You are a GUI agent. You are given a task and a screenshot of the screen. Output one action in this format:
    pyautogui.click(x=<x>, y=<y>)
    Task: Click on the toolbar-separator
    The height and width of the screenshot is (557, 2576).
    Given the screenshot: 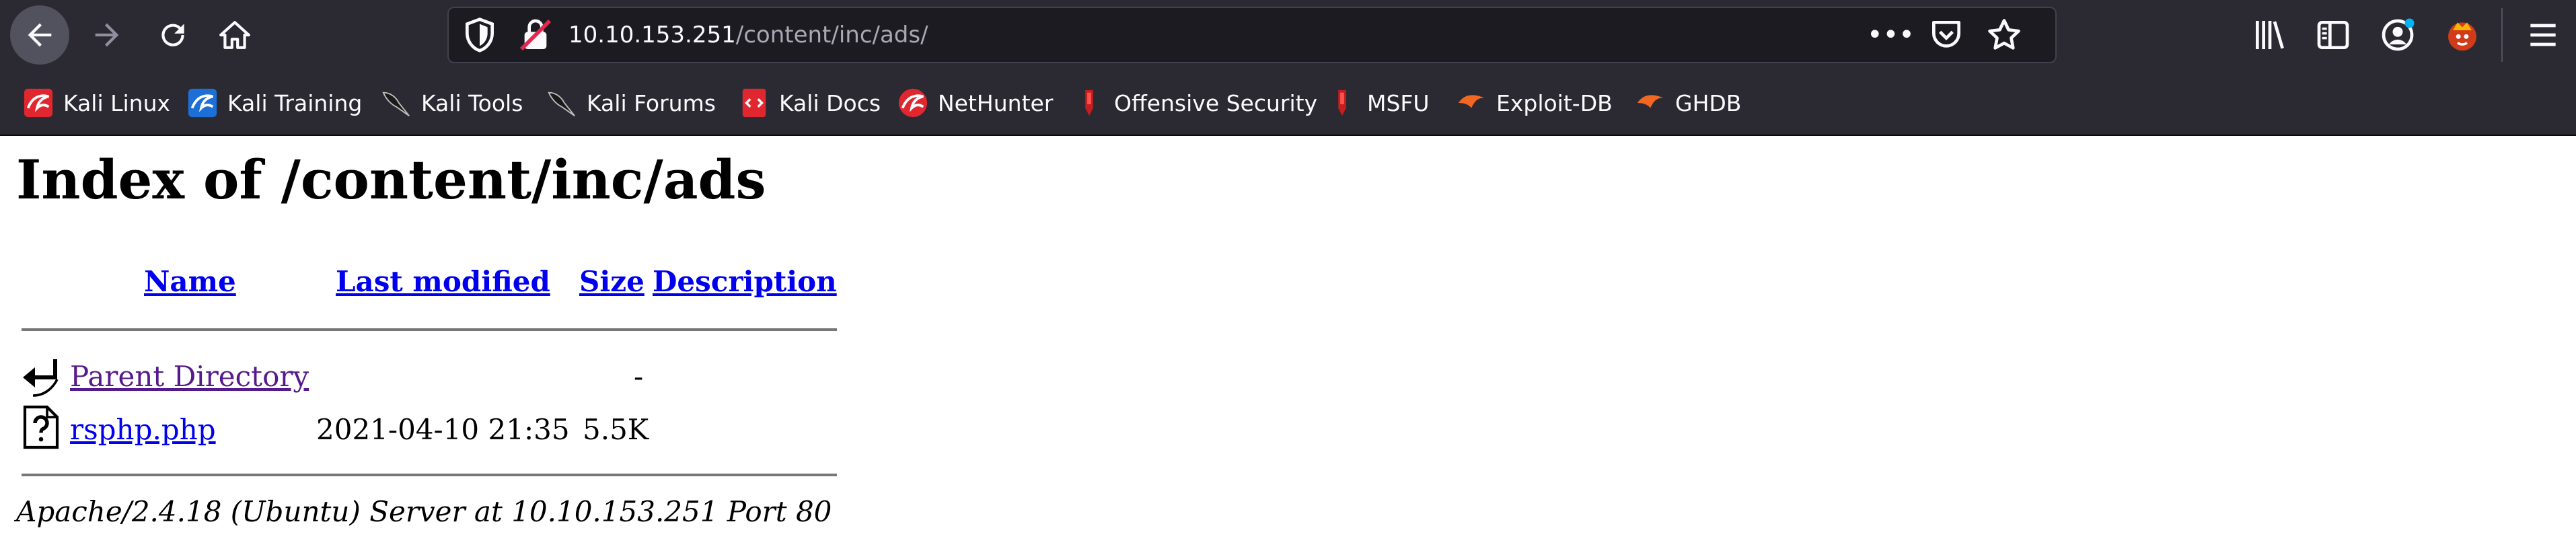 What is the action you would take?
    pyautogui.click(x=2502, y=35)
    